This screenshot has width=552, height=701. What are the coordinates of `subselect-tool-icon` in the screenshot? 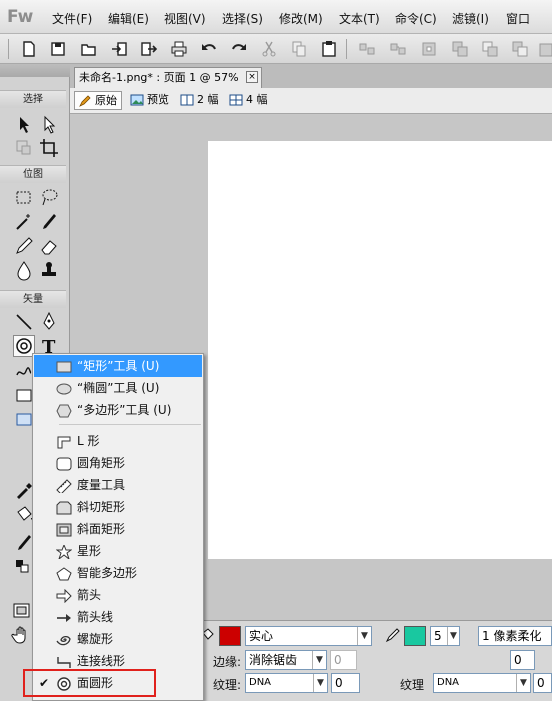 It's located at (49, 125).